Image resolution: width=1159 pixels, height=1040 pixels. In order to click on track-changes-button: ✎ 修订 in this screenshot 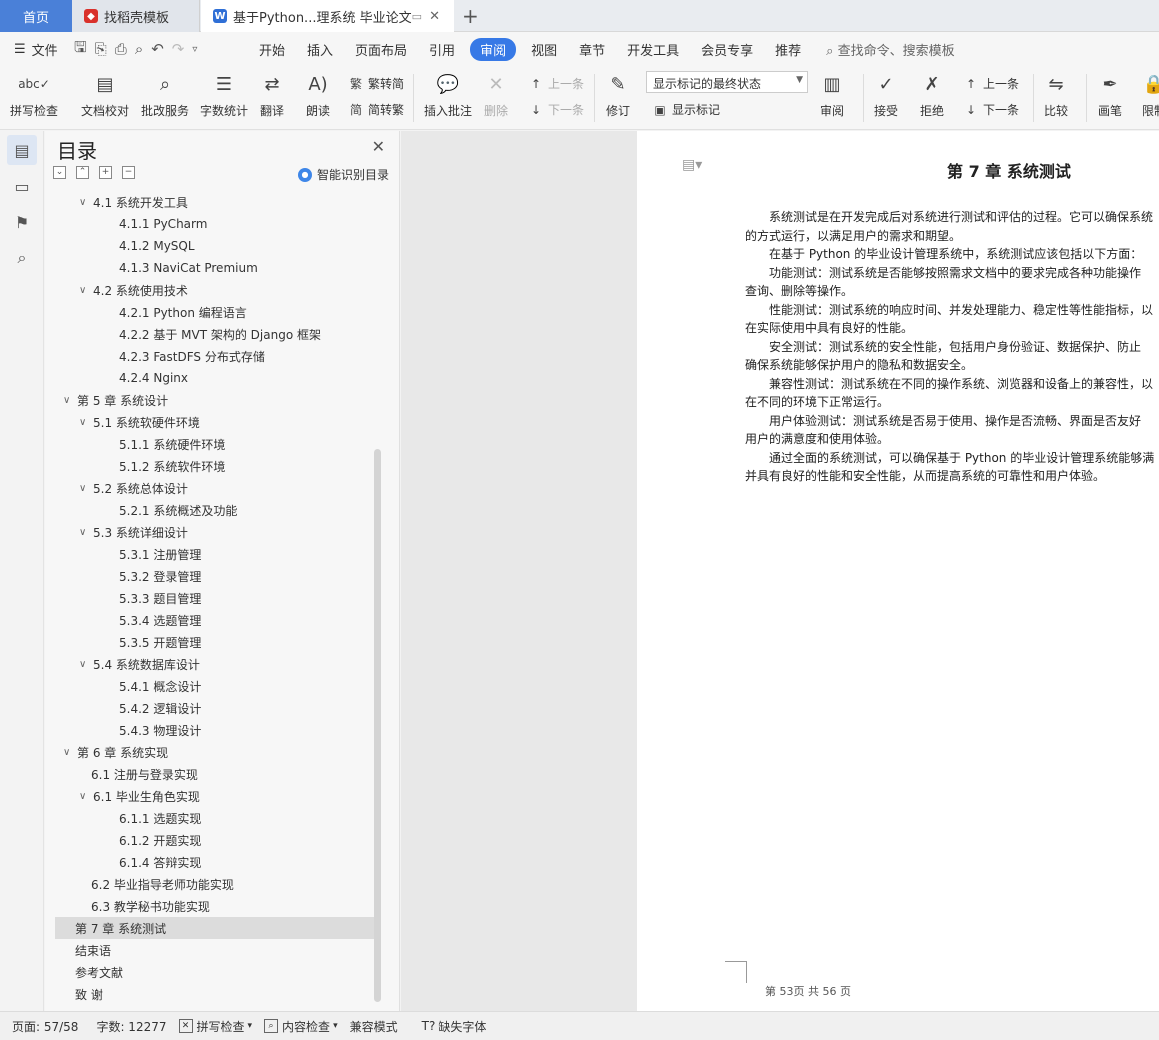, I will do `click(618, 94)`.